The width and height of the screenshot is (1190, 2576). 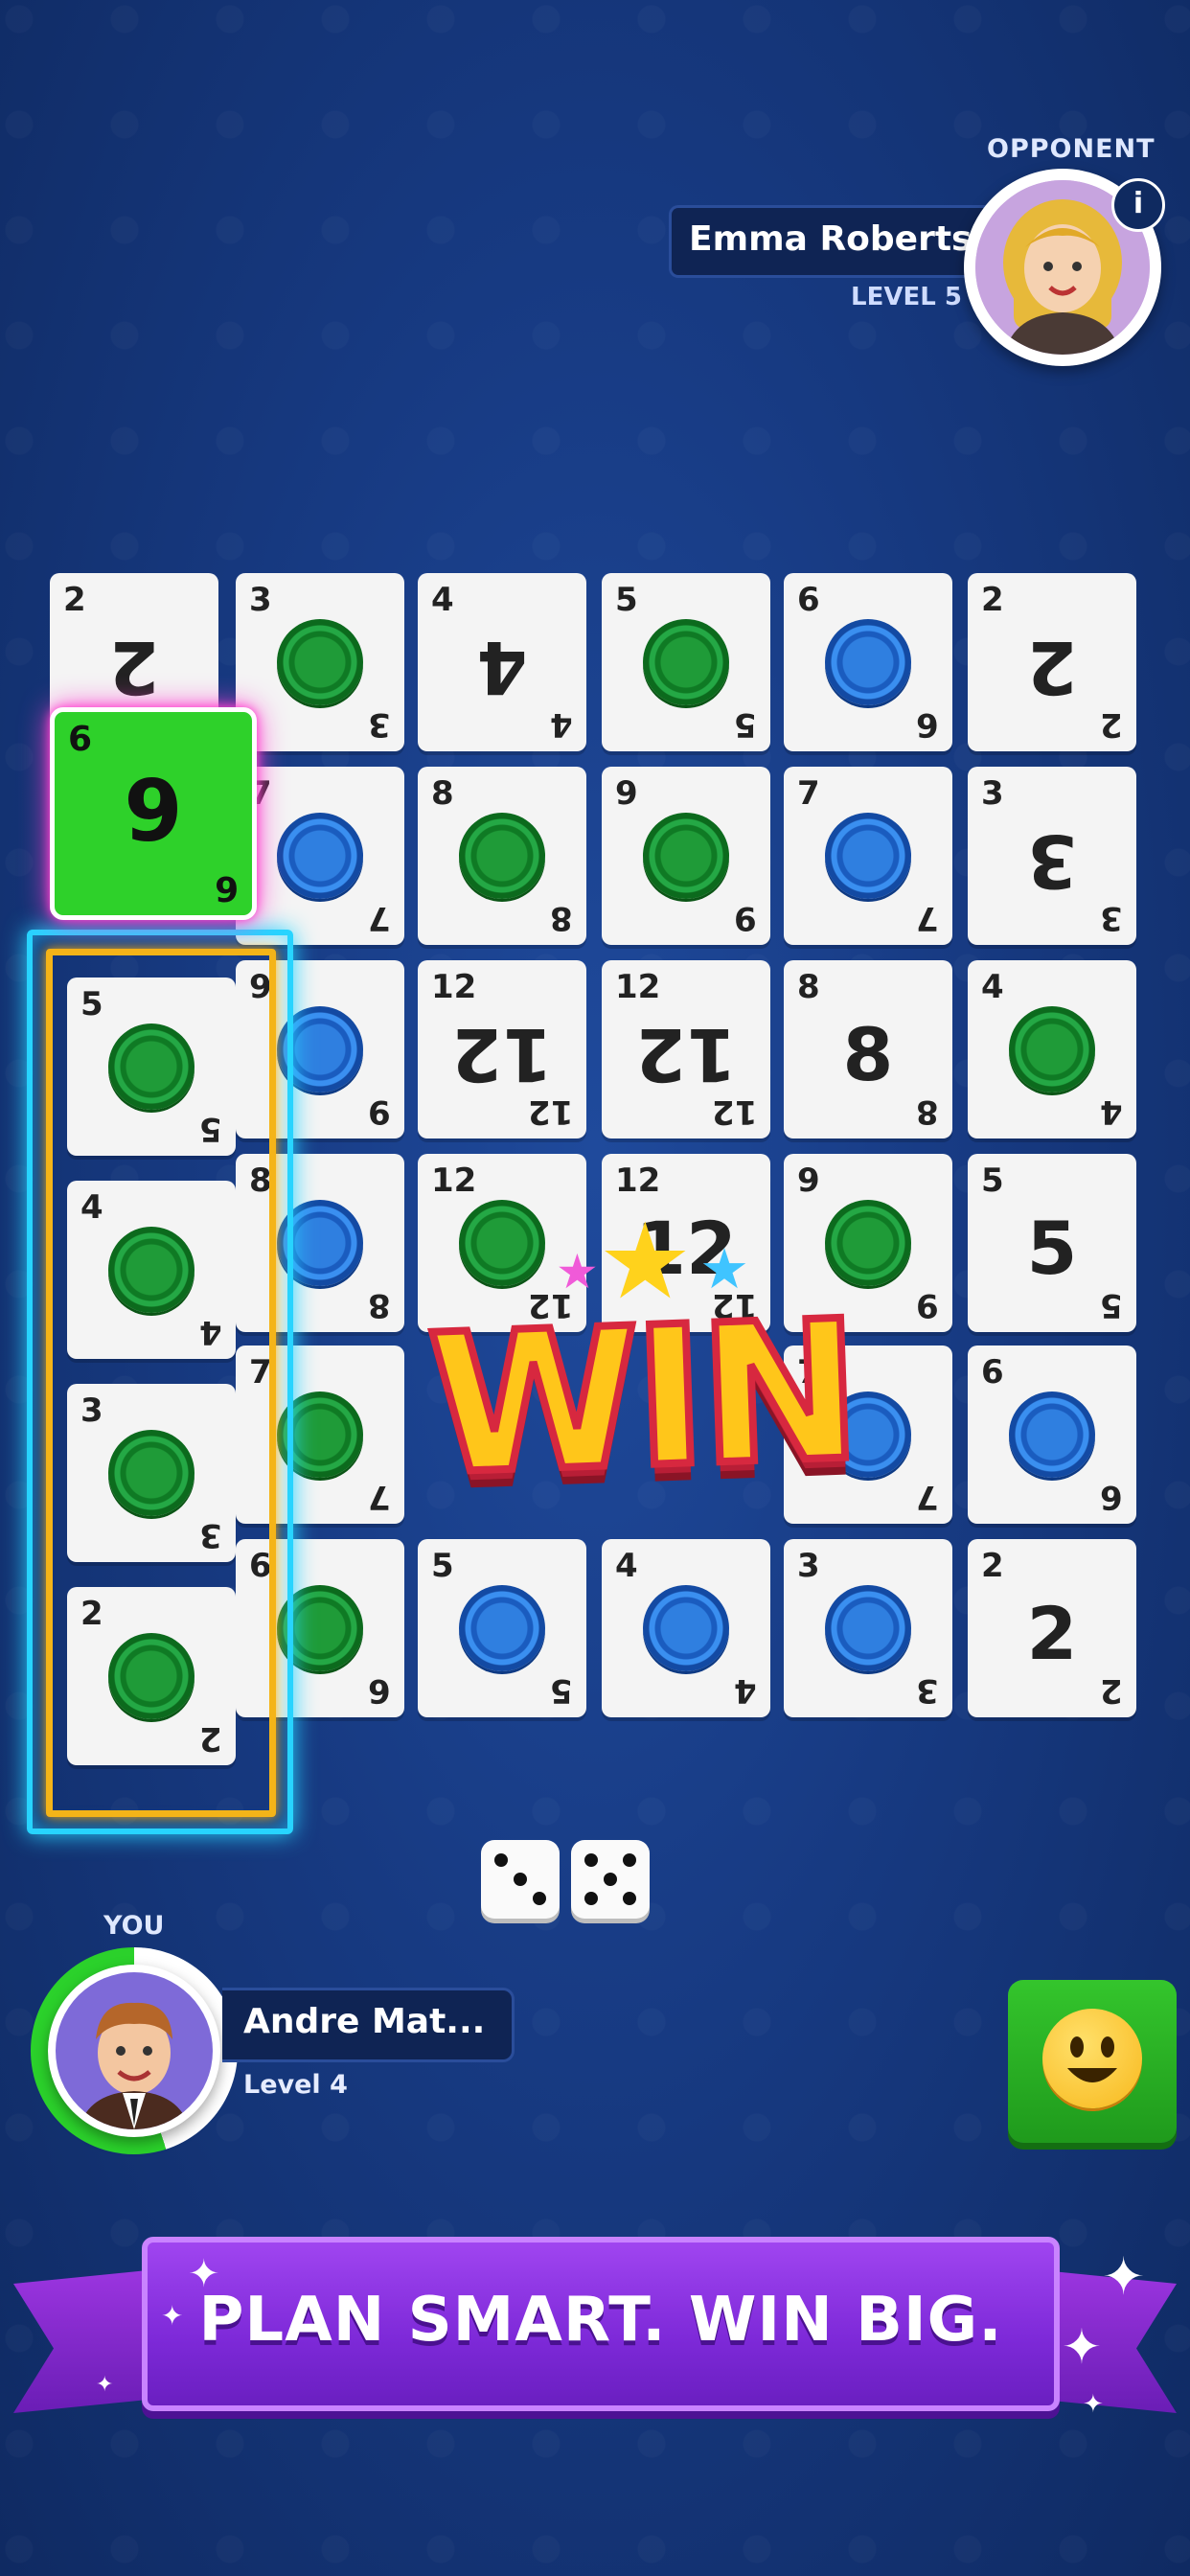 I want to click on board-card: 88, so click(x=502, y=856).